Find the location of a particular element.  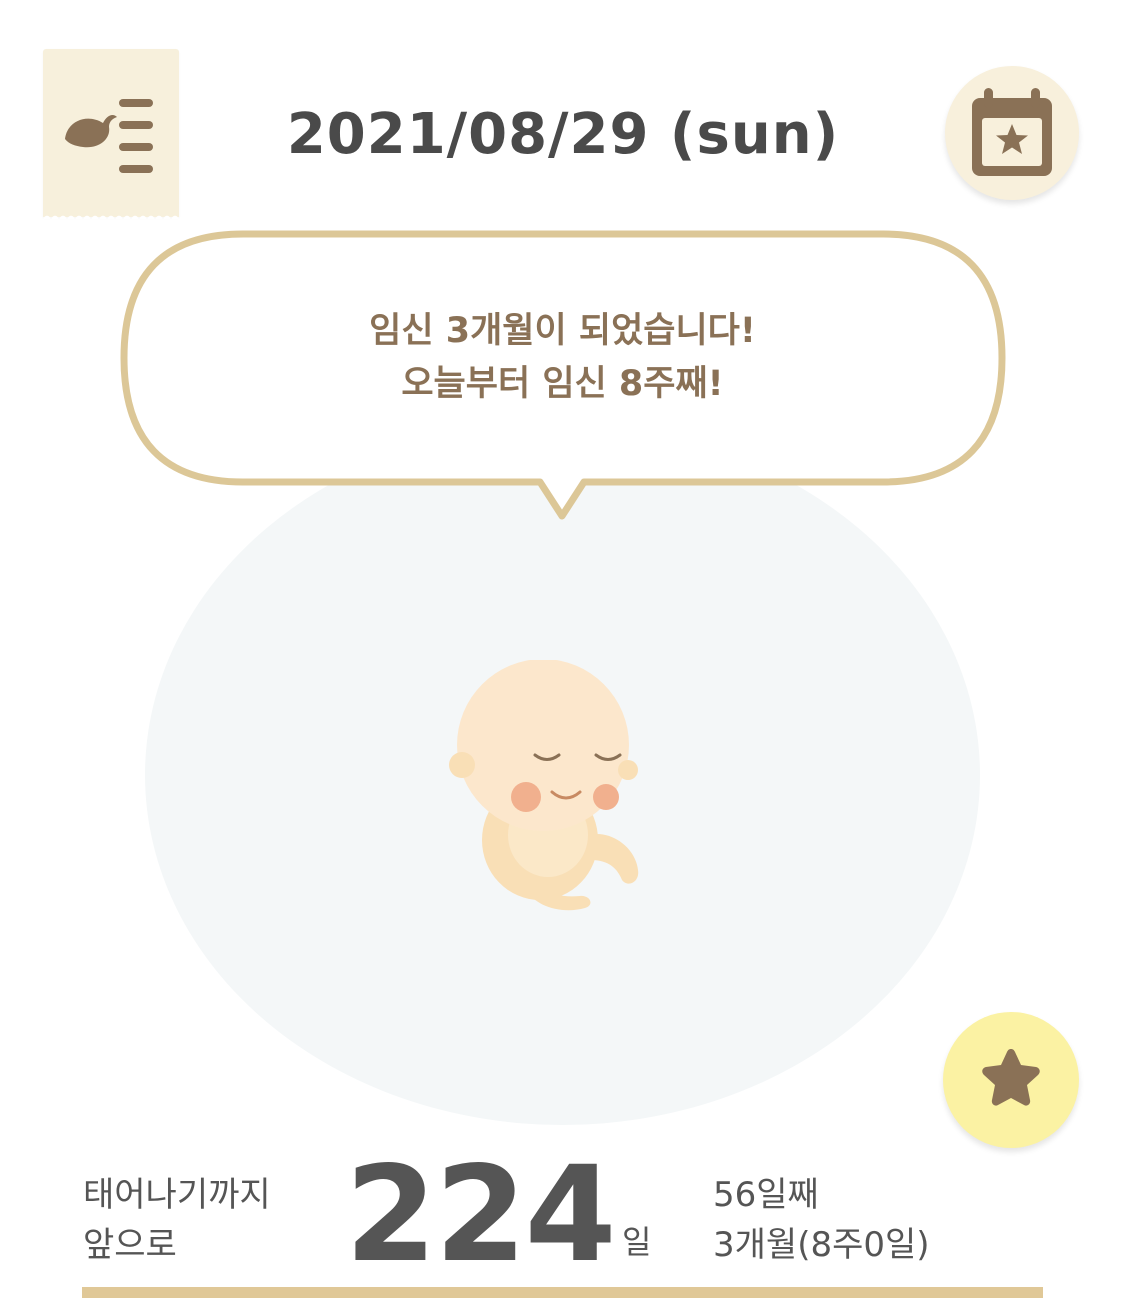

countdown-label-line-1: 태어나기까지 is located at coordinates (177, 1195).